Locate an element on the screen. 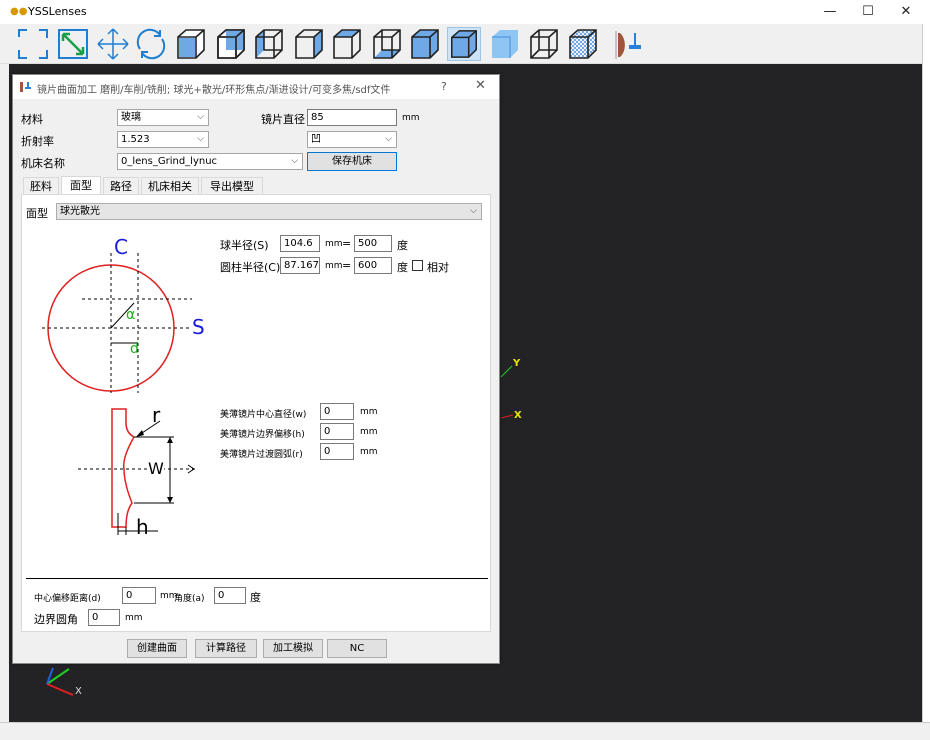 The width and height of the screenshot is (930, 740). tab-blank: 胚料 is located at coordinates (41, 186).